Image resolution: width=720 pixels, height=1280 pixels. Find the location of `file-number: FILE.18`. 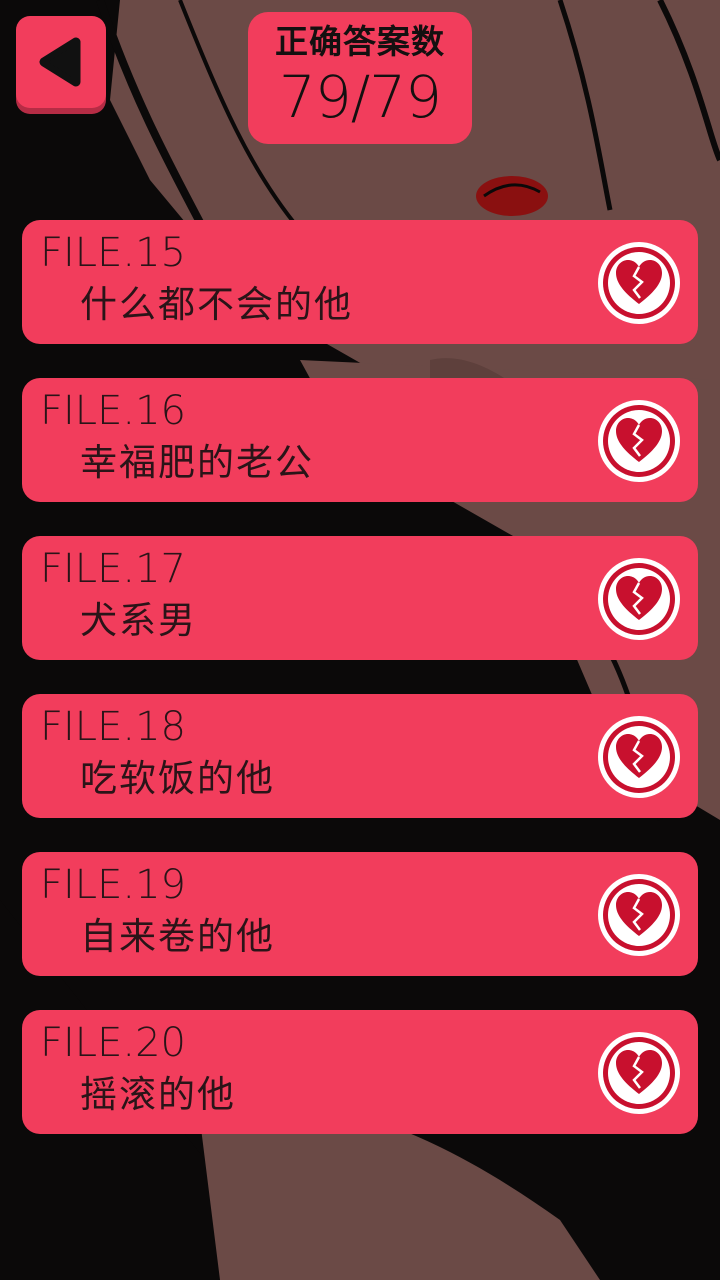

file-number: FILE.18 is located at coordinates (113, 727).